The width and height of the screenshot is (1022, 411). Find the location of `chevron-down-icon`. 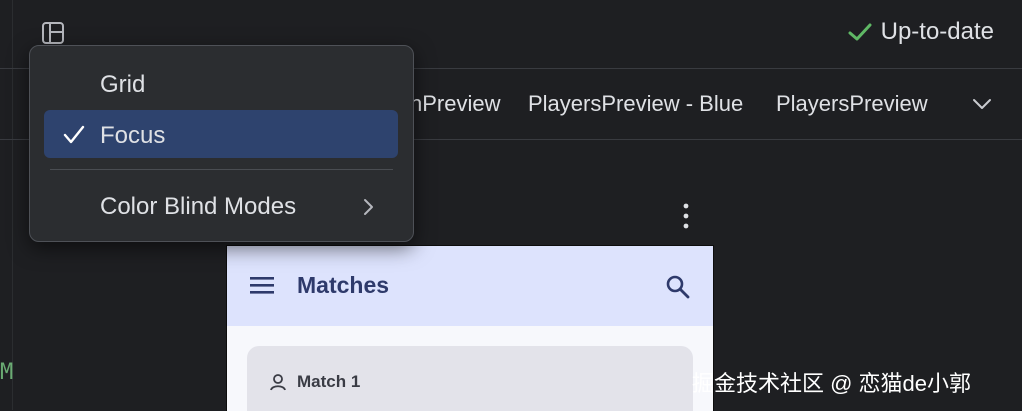

chevron-down-icon is located at coordinates (982, 104).